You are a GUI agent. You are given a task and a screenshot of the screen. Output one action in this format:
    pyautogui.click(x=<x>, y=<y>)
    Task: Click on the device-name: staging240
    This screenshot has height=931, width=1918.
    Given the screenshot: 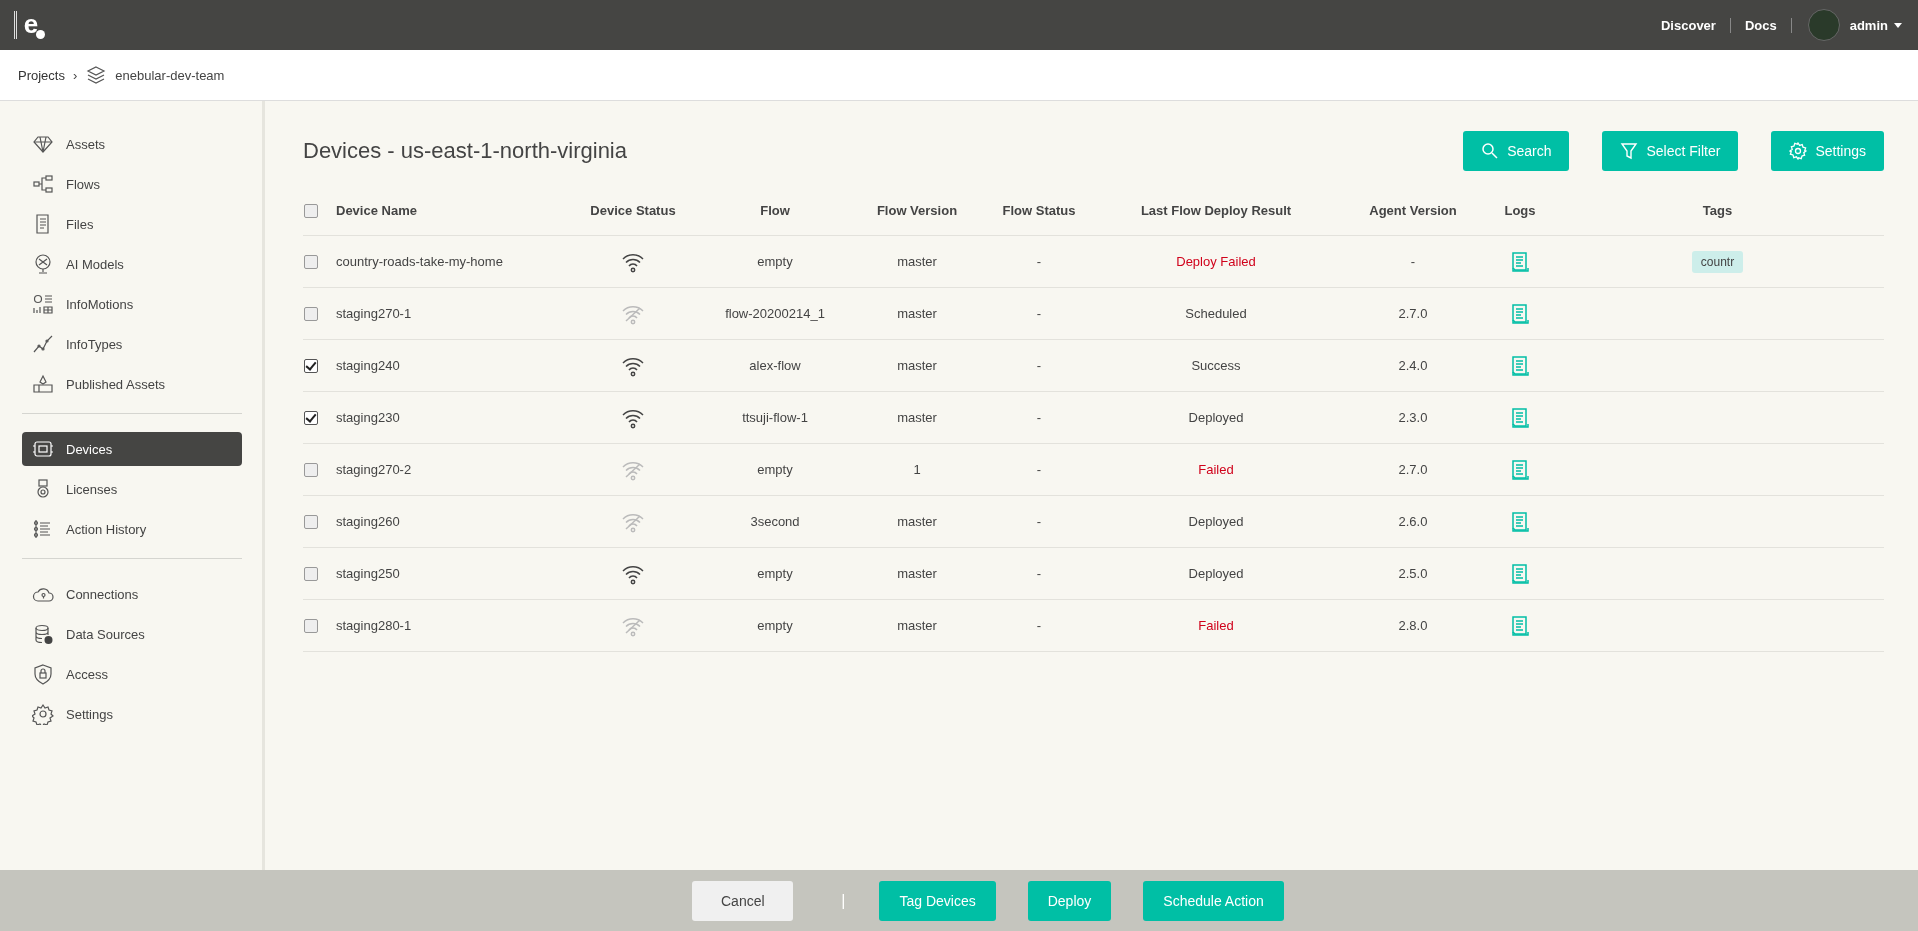 What is the action you would take?
    pyautogui.click(x=368, y=365)
    